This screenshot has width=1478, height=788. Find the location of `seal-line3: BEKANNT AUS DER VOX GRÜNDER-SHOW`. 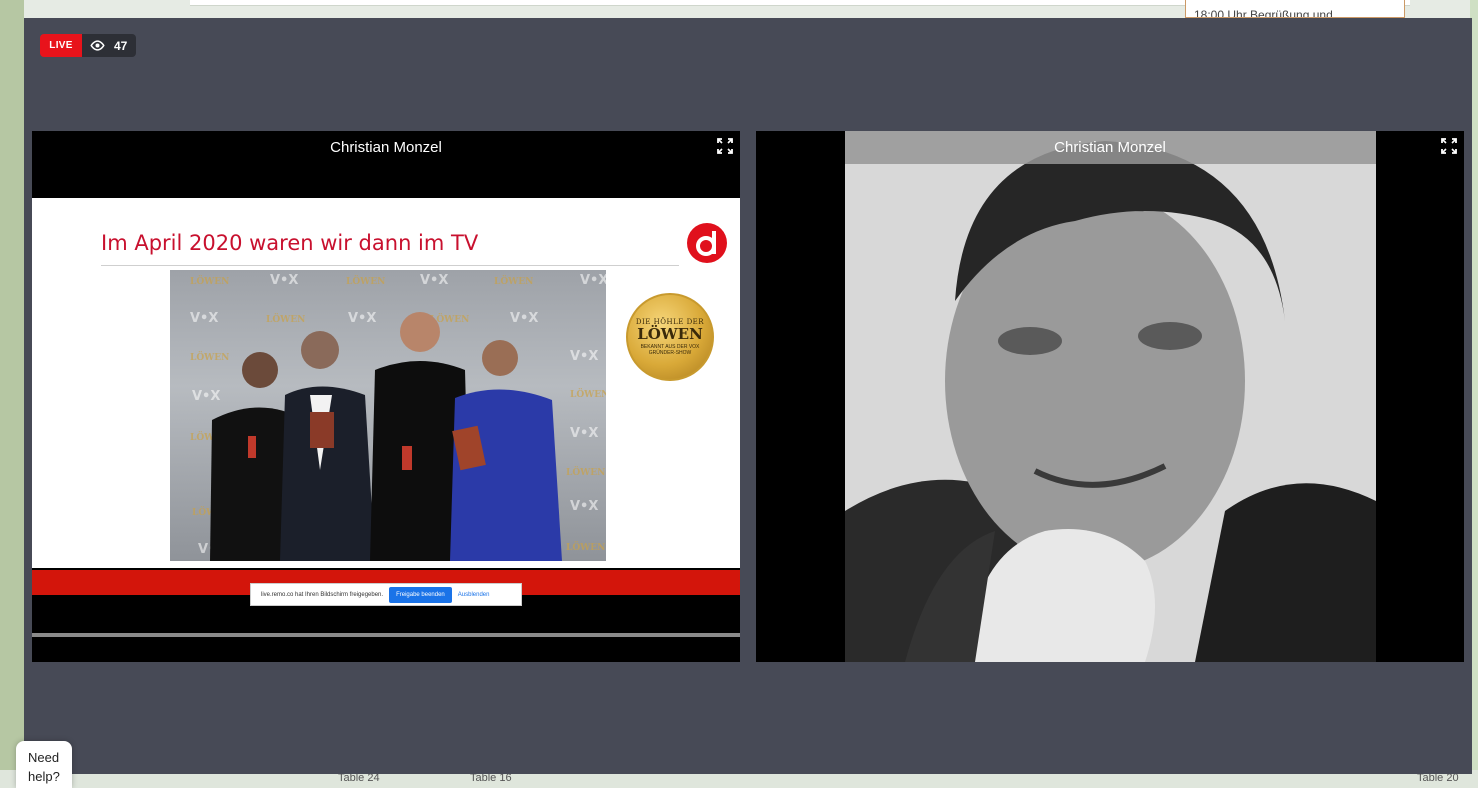

seal-line3: BEKANNT AUS DER VOX GRÜNDER-SHOW is located at coordinates (670, 350).